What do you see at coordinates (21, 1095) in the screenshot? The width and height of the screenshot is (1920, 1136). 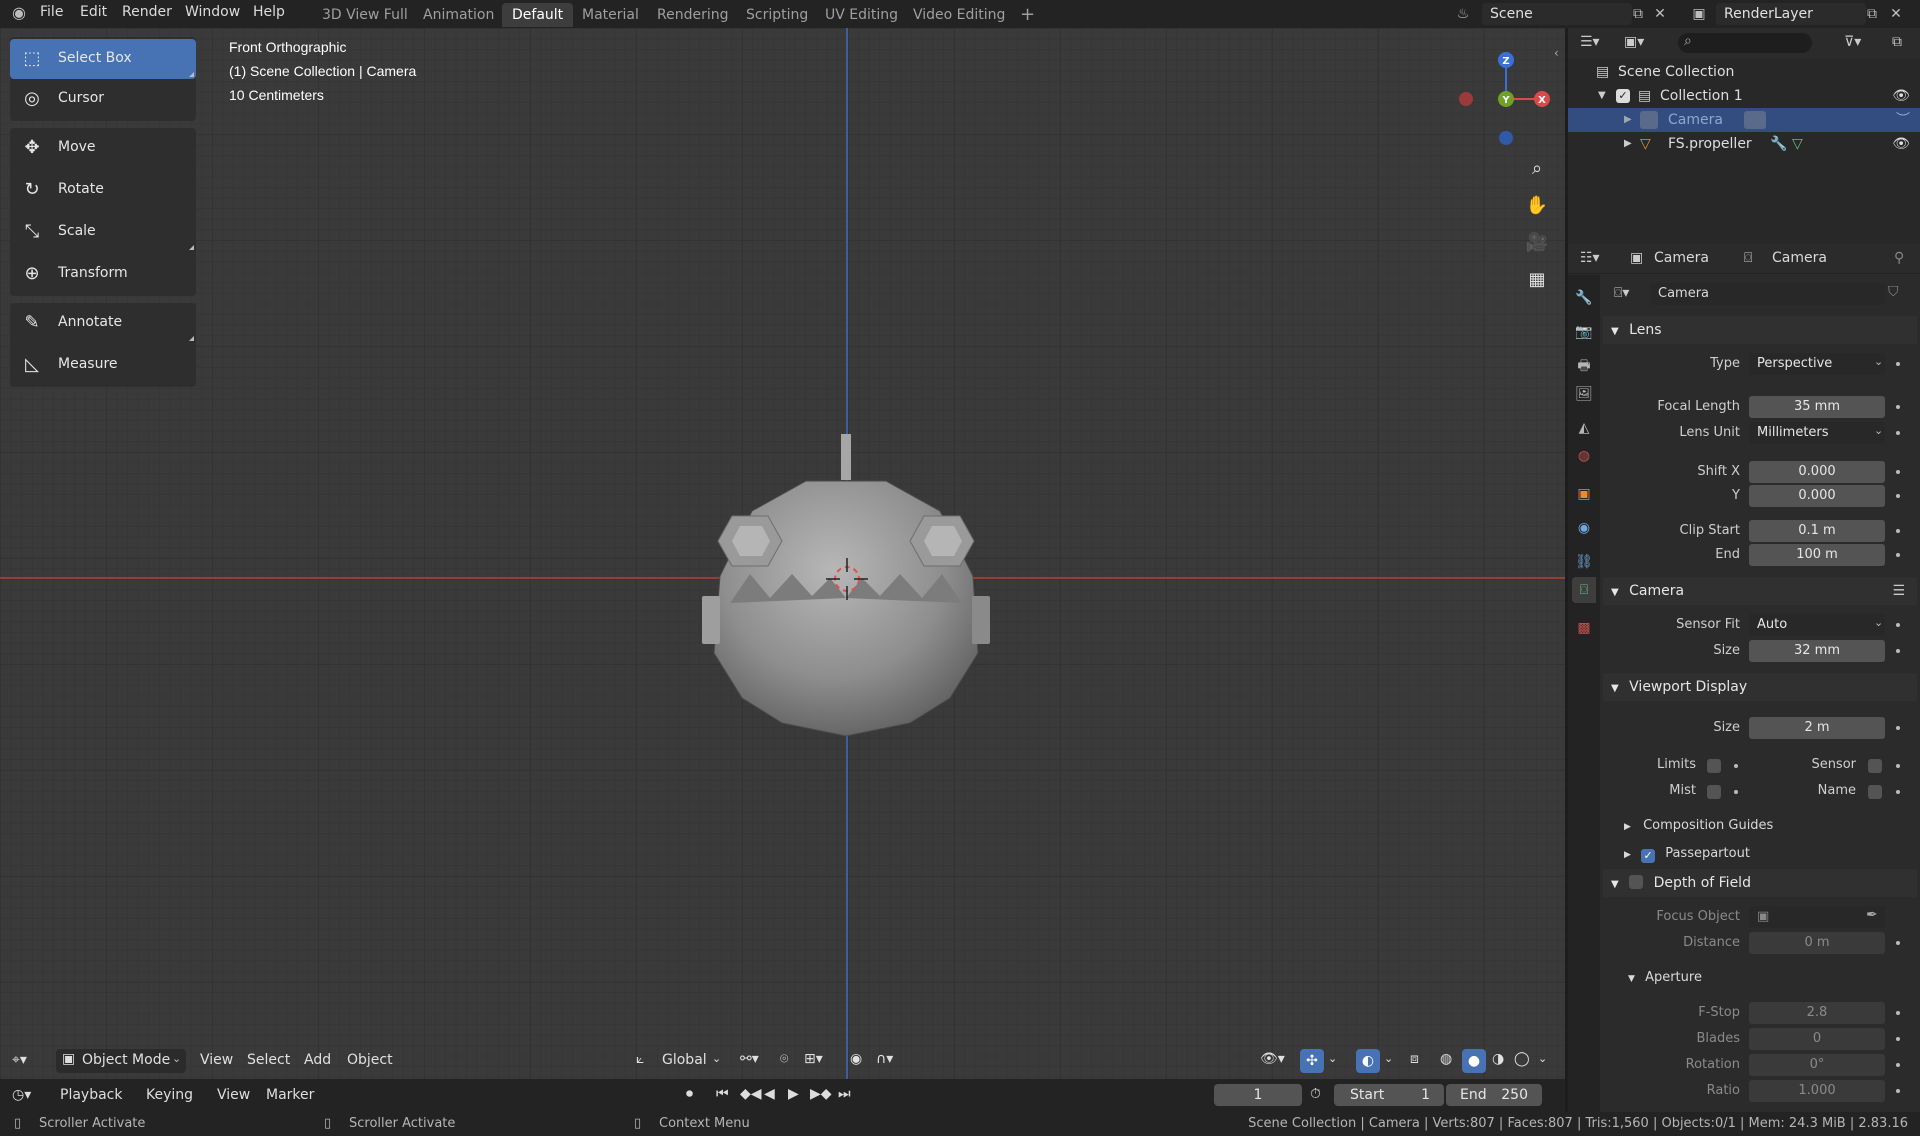 I see `timeline-editor-icon: ◷▾` at bounding box center [21, 1095].